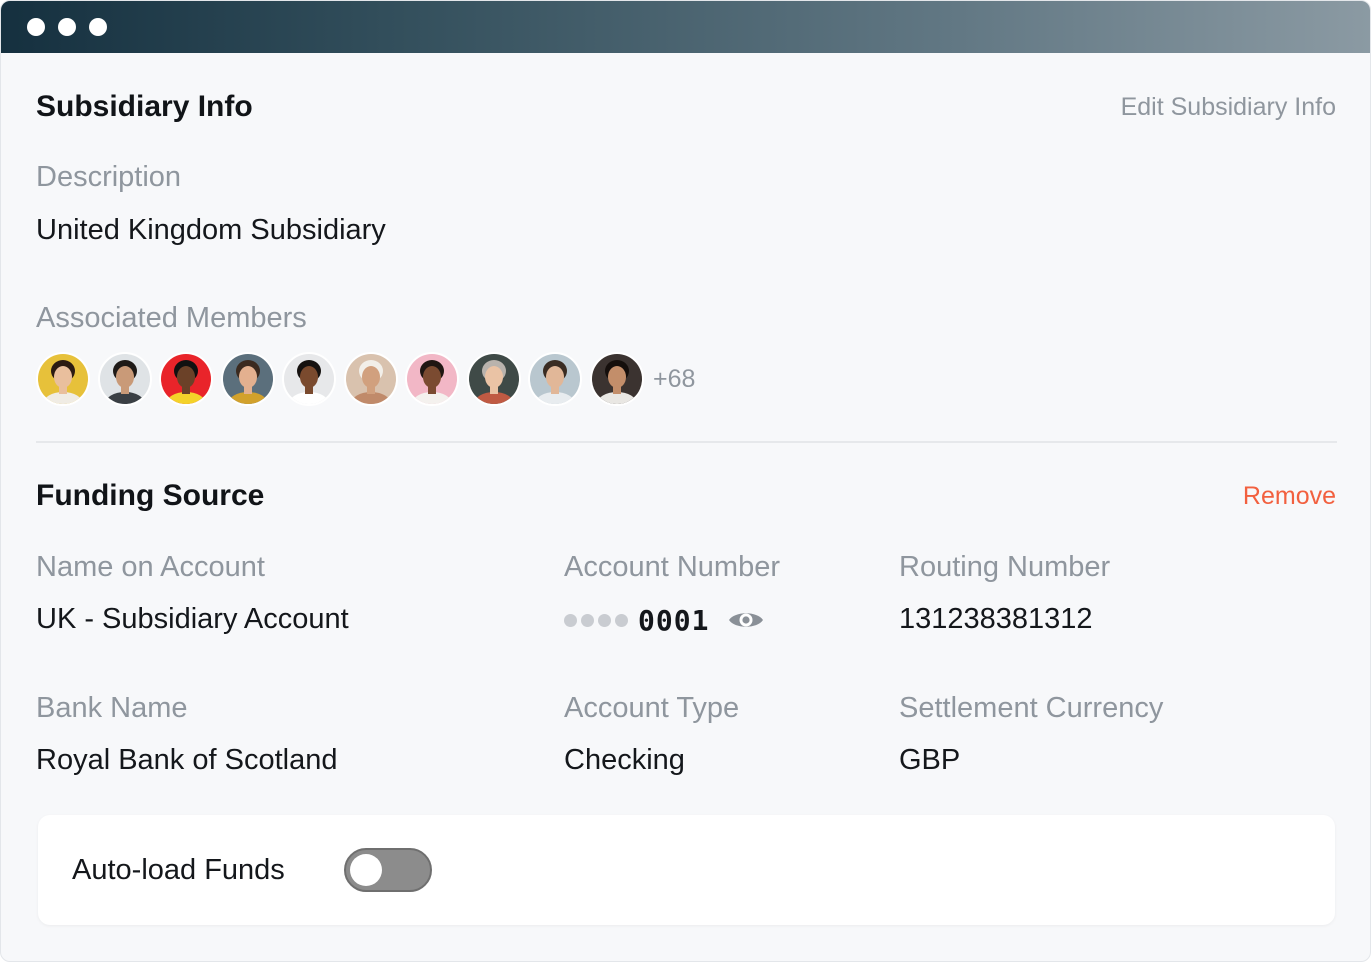 The width and height of the screenshot is (1371, 962). Describe the element at coordinates (366, 870) in the screenshot. I see `toggle-knob` at that location.